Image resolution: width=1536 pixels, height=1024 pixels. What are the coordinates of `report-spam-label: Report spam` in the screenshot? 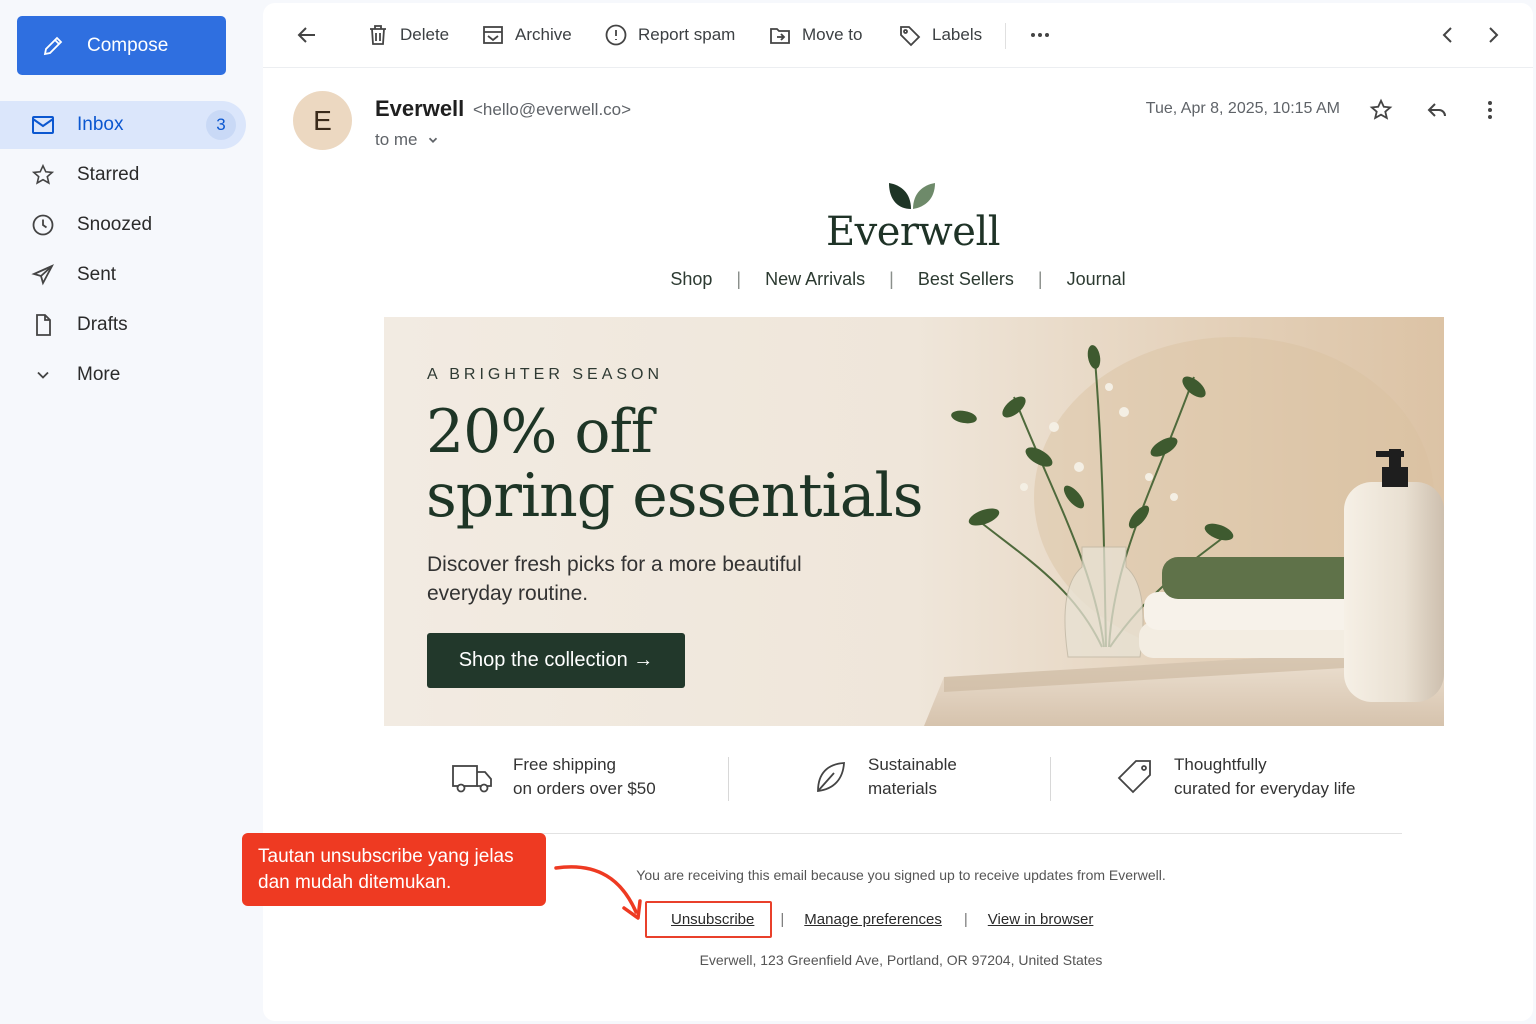 It's located at (687, 34).